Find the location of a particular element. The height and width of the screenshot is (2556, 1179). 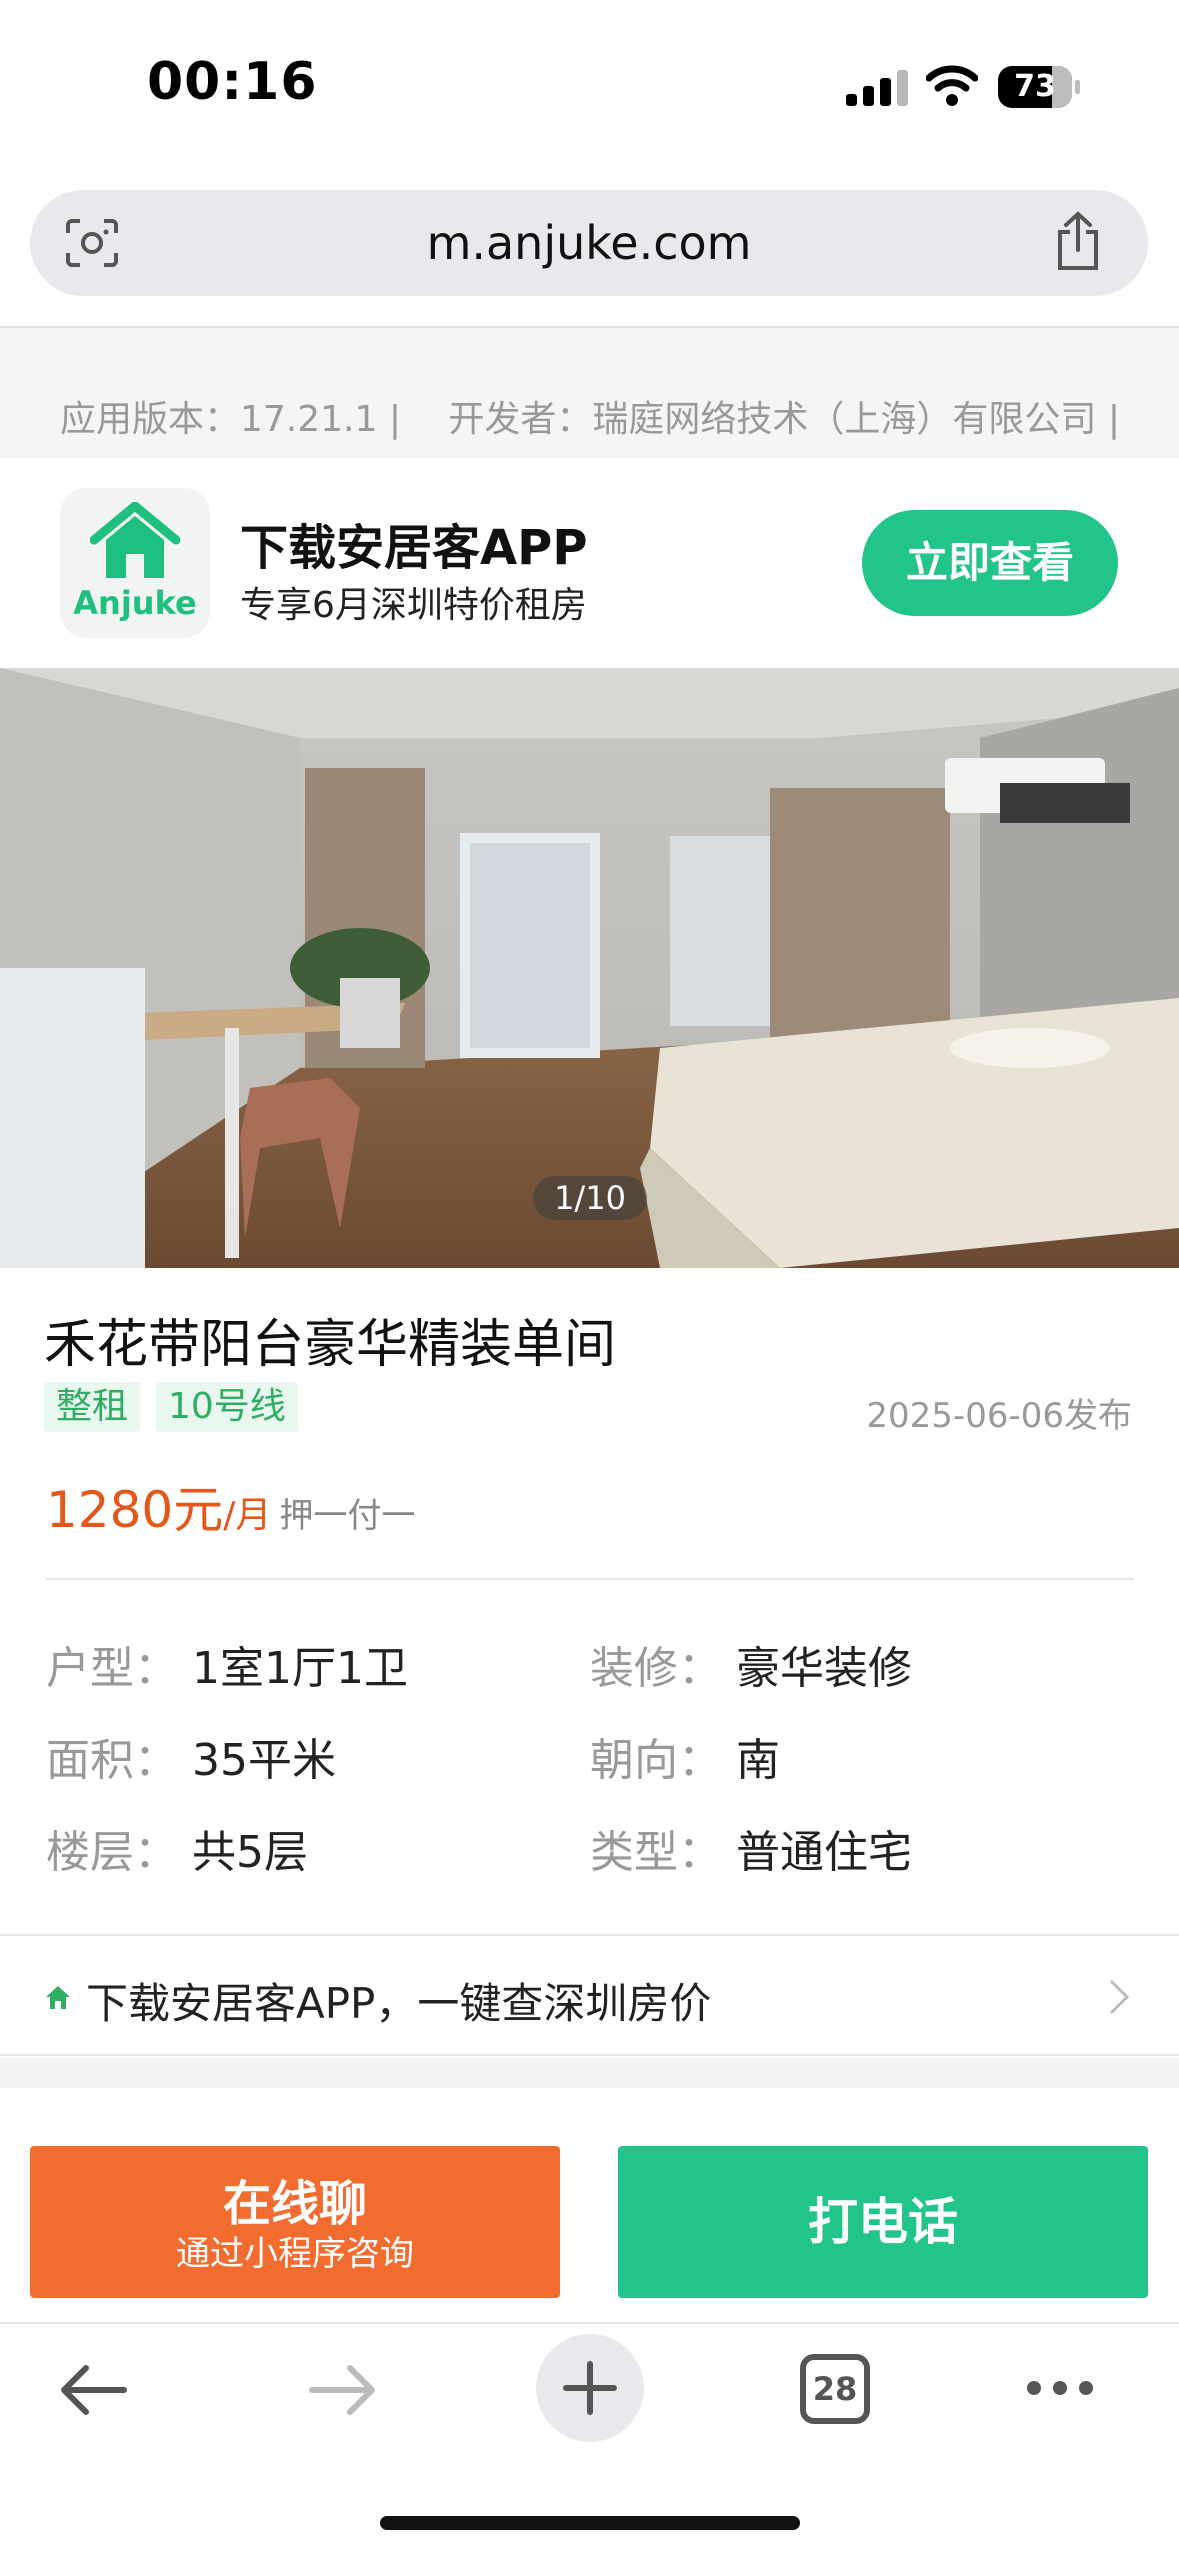

home-icon is located at coordinates (58, 1997).